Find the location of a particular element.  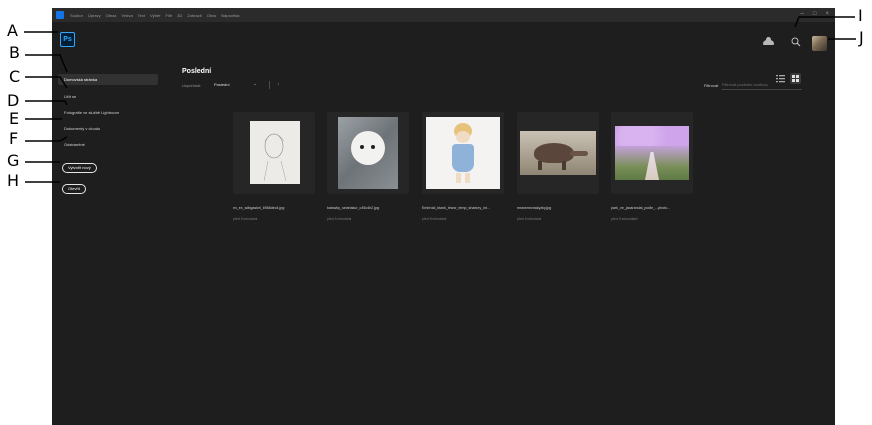

open-button: Otevřít is located at coordinates (74, 189).